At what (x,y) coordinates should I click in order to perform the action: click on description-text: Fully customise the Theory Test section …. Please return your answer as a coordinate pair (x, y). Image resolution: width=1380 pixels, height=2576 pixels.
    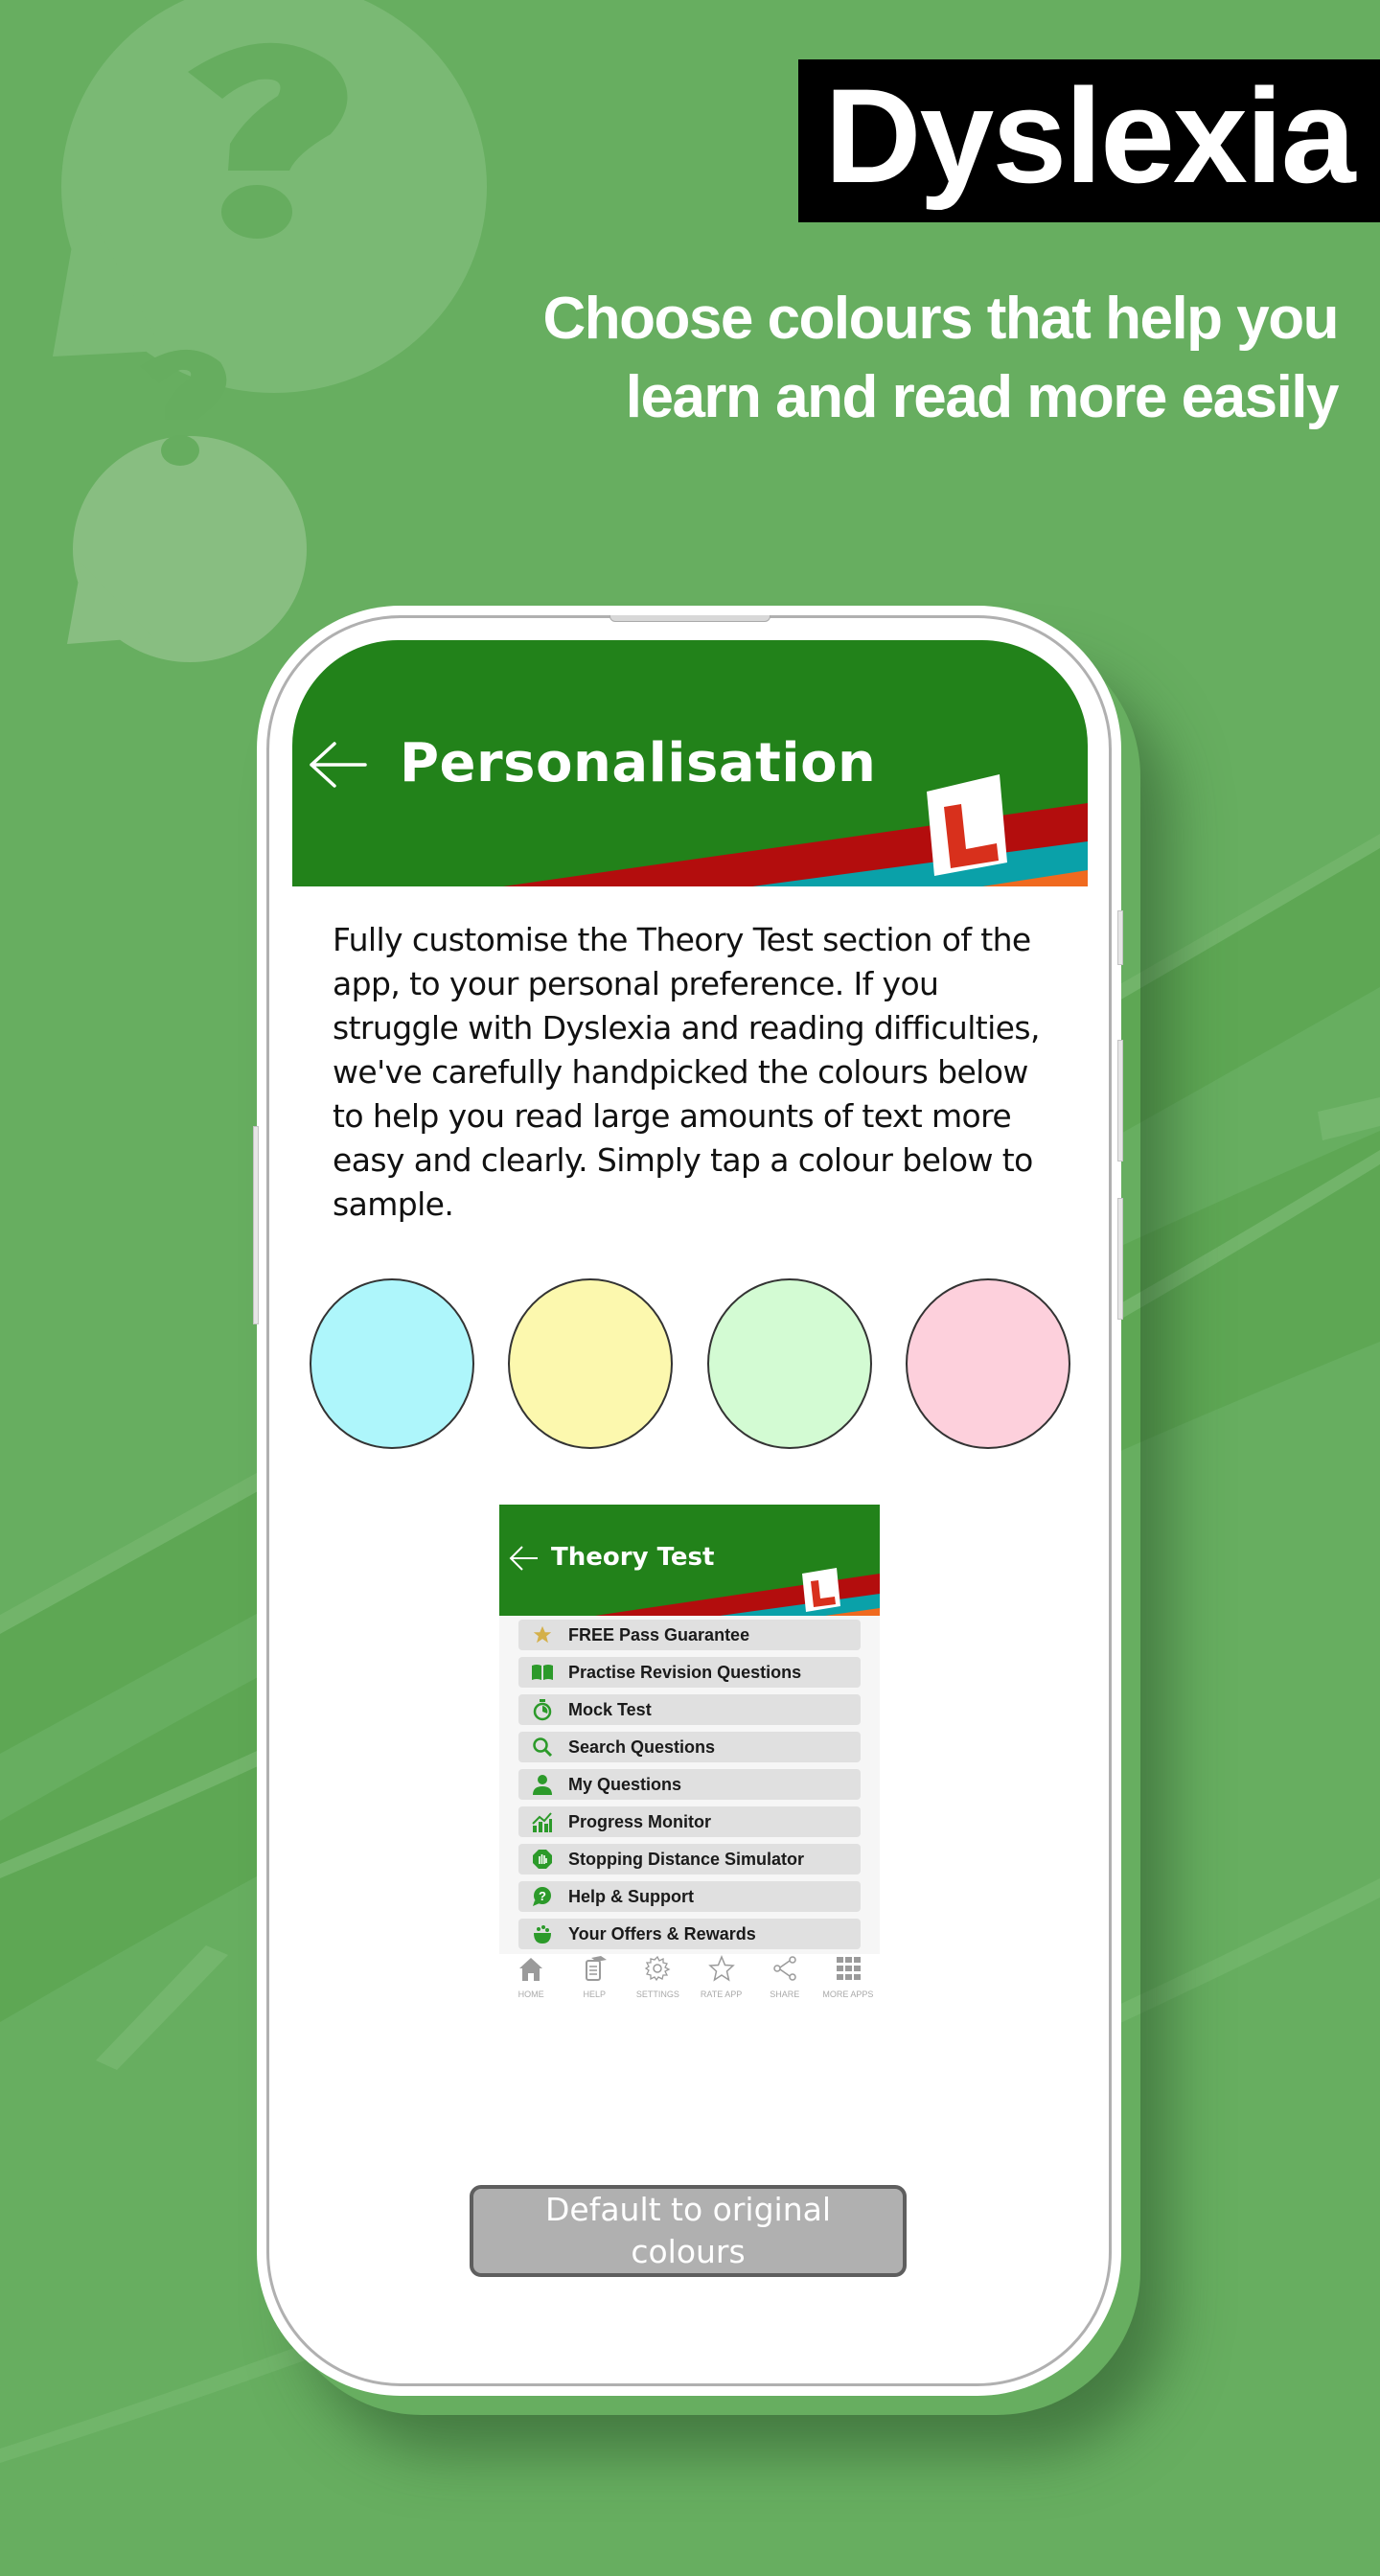
    Looking at the image, I should click on (686, 1072).